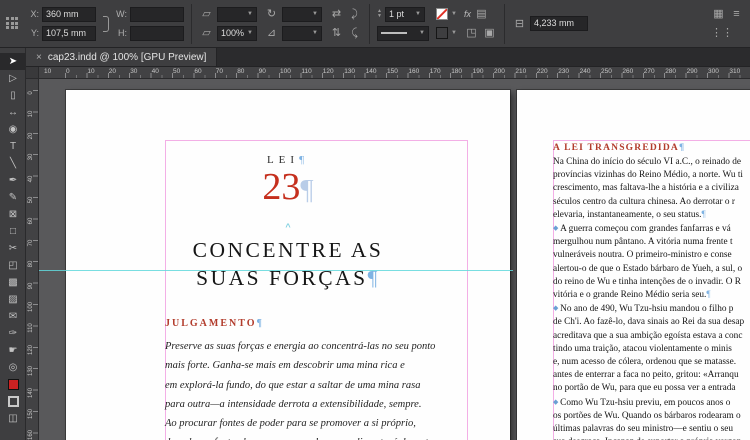  I want to click on scissors-tool: ✂, so click(13, 248).